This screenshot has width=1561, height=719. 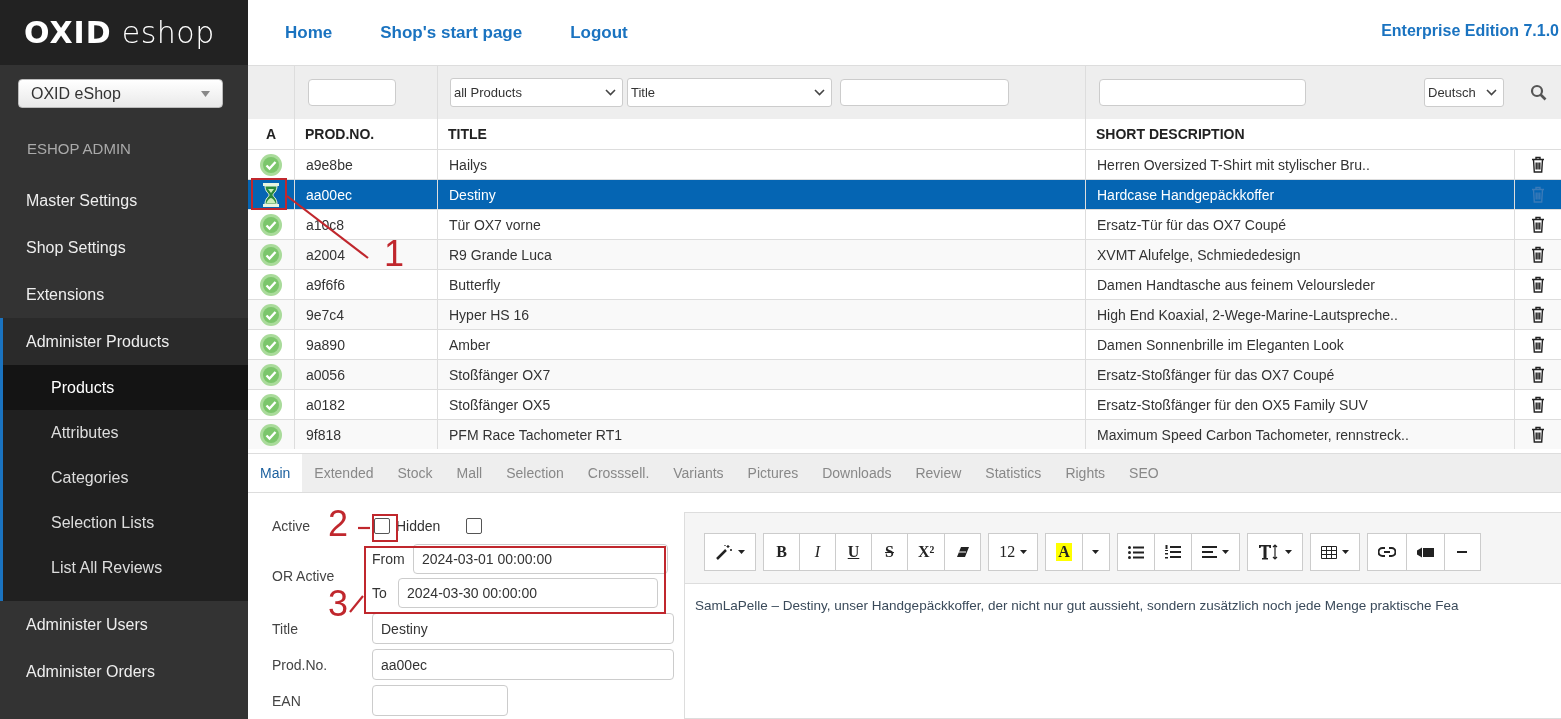 What do you see at coordinates (1538, 92) in the screenshot?
I see `search-icon` at bounding box center [1538, 92].